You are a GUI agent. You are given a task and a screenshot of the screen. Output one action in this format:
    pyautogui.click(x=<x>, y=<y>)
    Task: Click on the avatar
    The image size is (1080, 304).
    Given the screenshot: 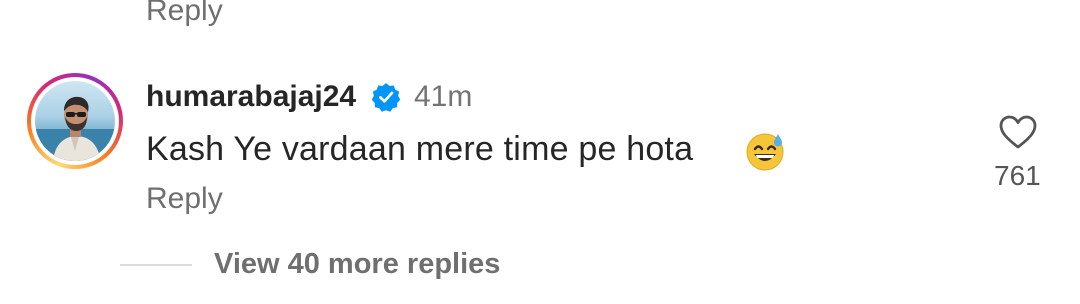 What is the action you would take?
    pyautogui.click(x=75, y=121)
    